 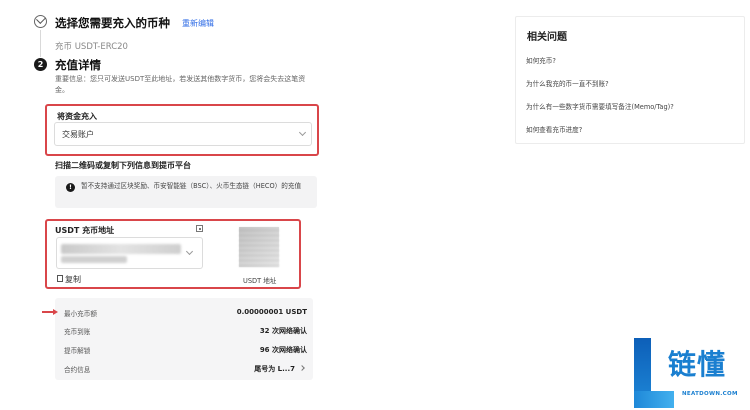 What do you see at coordinates (77, 116) in the screenshot?
I see `fund-target-label: 将资金充入` at bounding box center [77, 116].